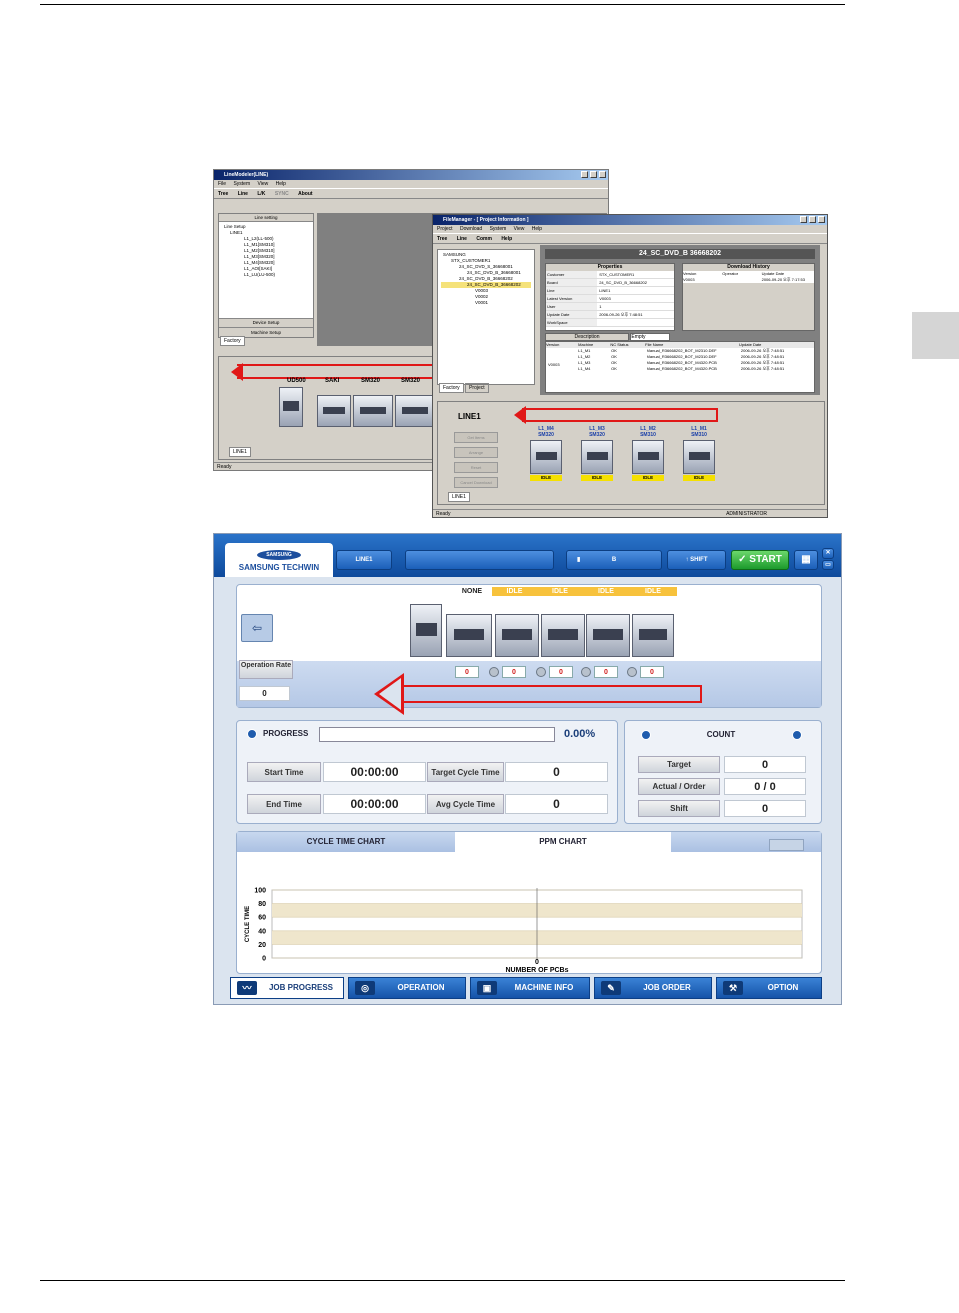 Image resolution: width=959 pixels, height=1313 pixels. Describe the element at coordinates (614, 560) in the screenshot. I see `board-side-button: ▮ B` at that location.